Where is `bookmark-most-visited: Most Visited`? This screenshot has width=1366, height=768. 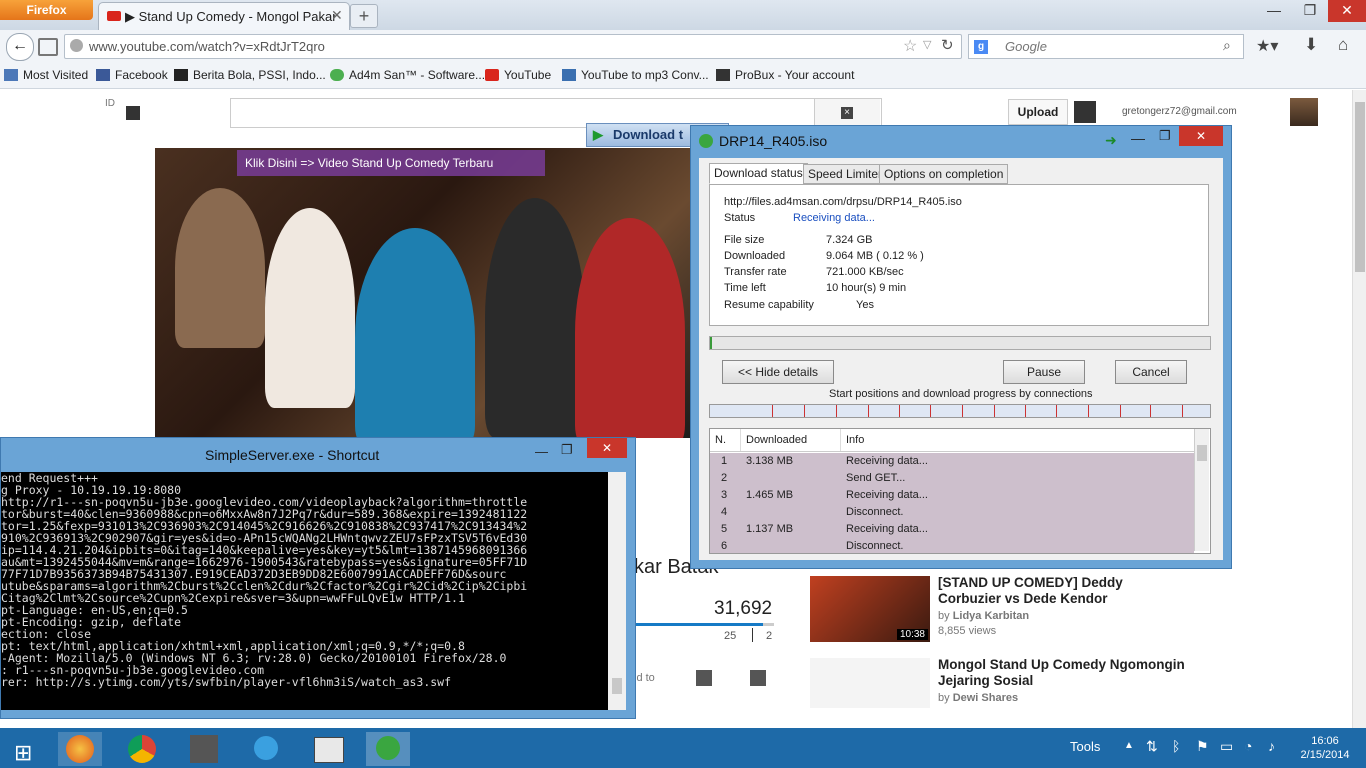 bookmark-most-visited: Most Visited is located at coordinates (46, 75).